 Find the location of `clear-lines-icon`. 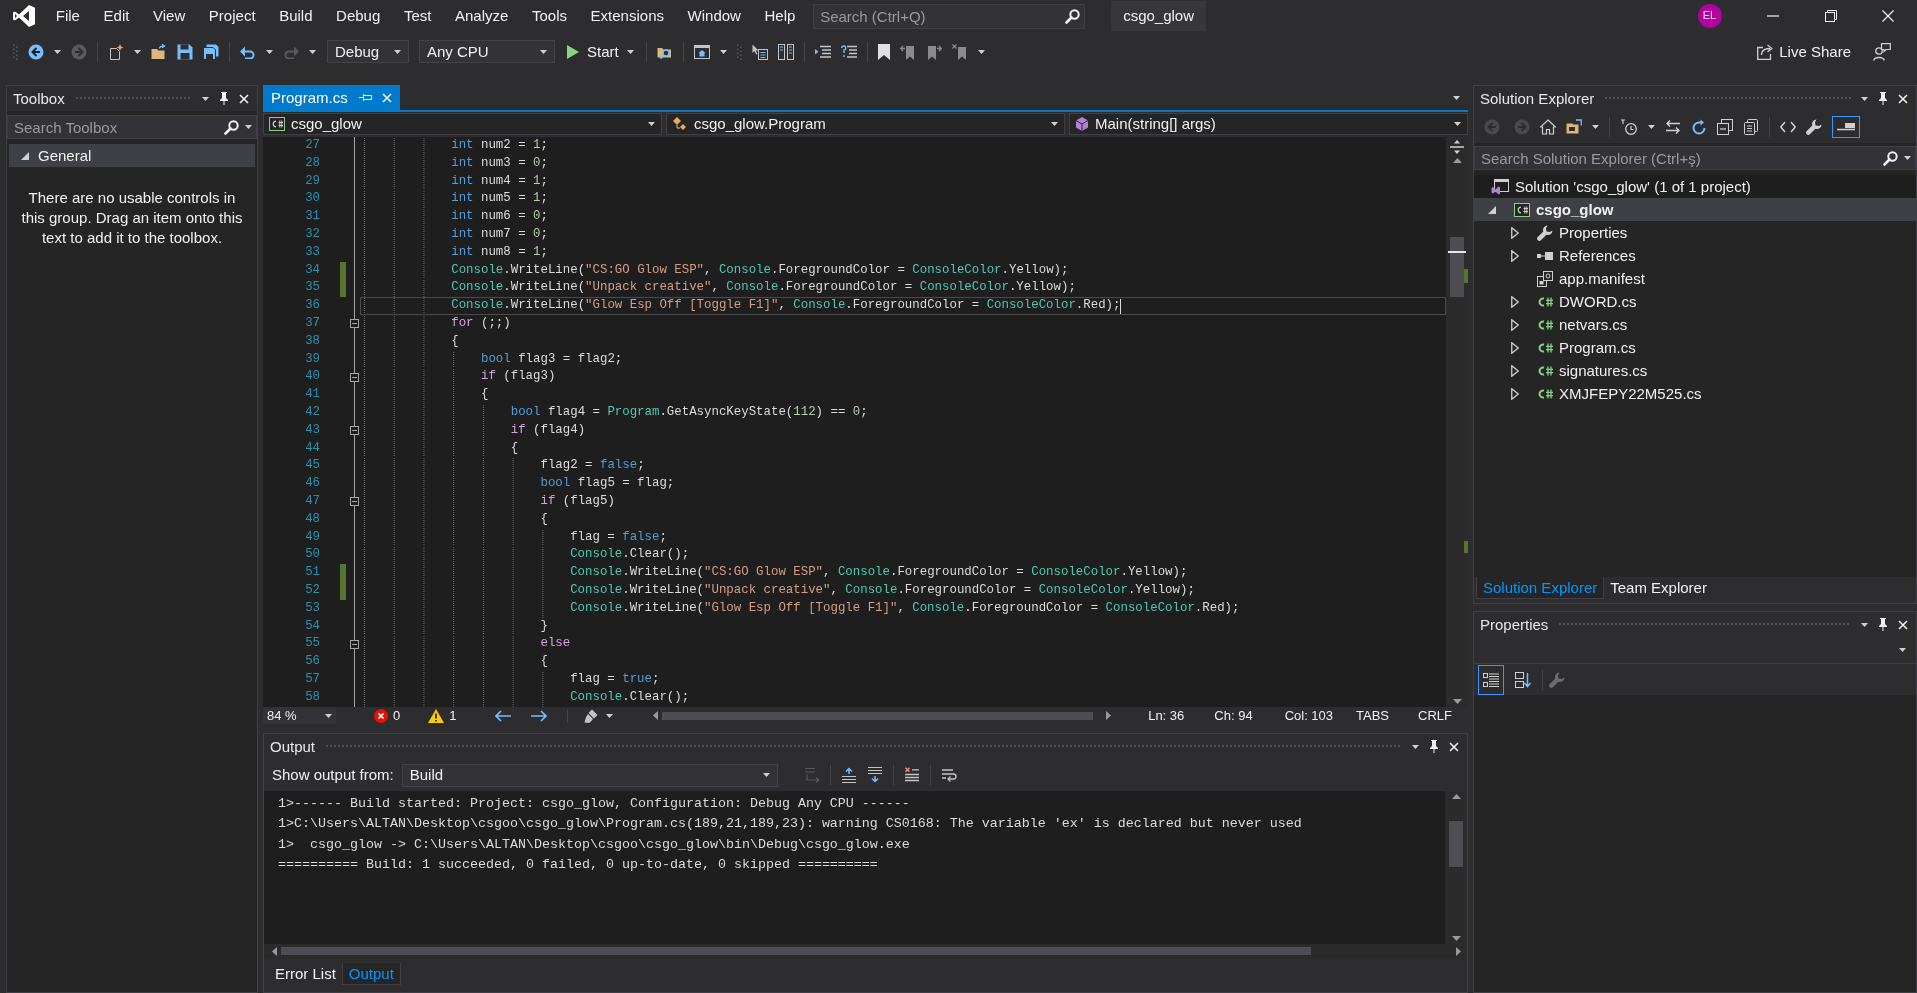

clear-lines-icon is located at coordinates (911, 775).